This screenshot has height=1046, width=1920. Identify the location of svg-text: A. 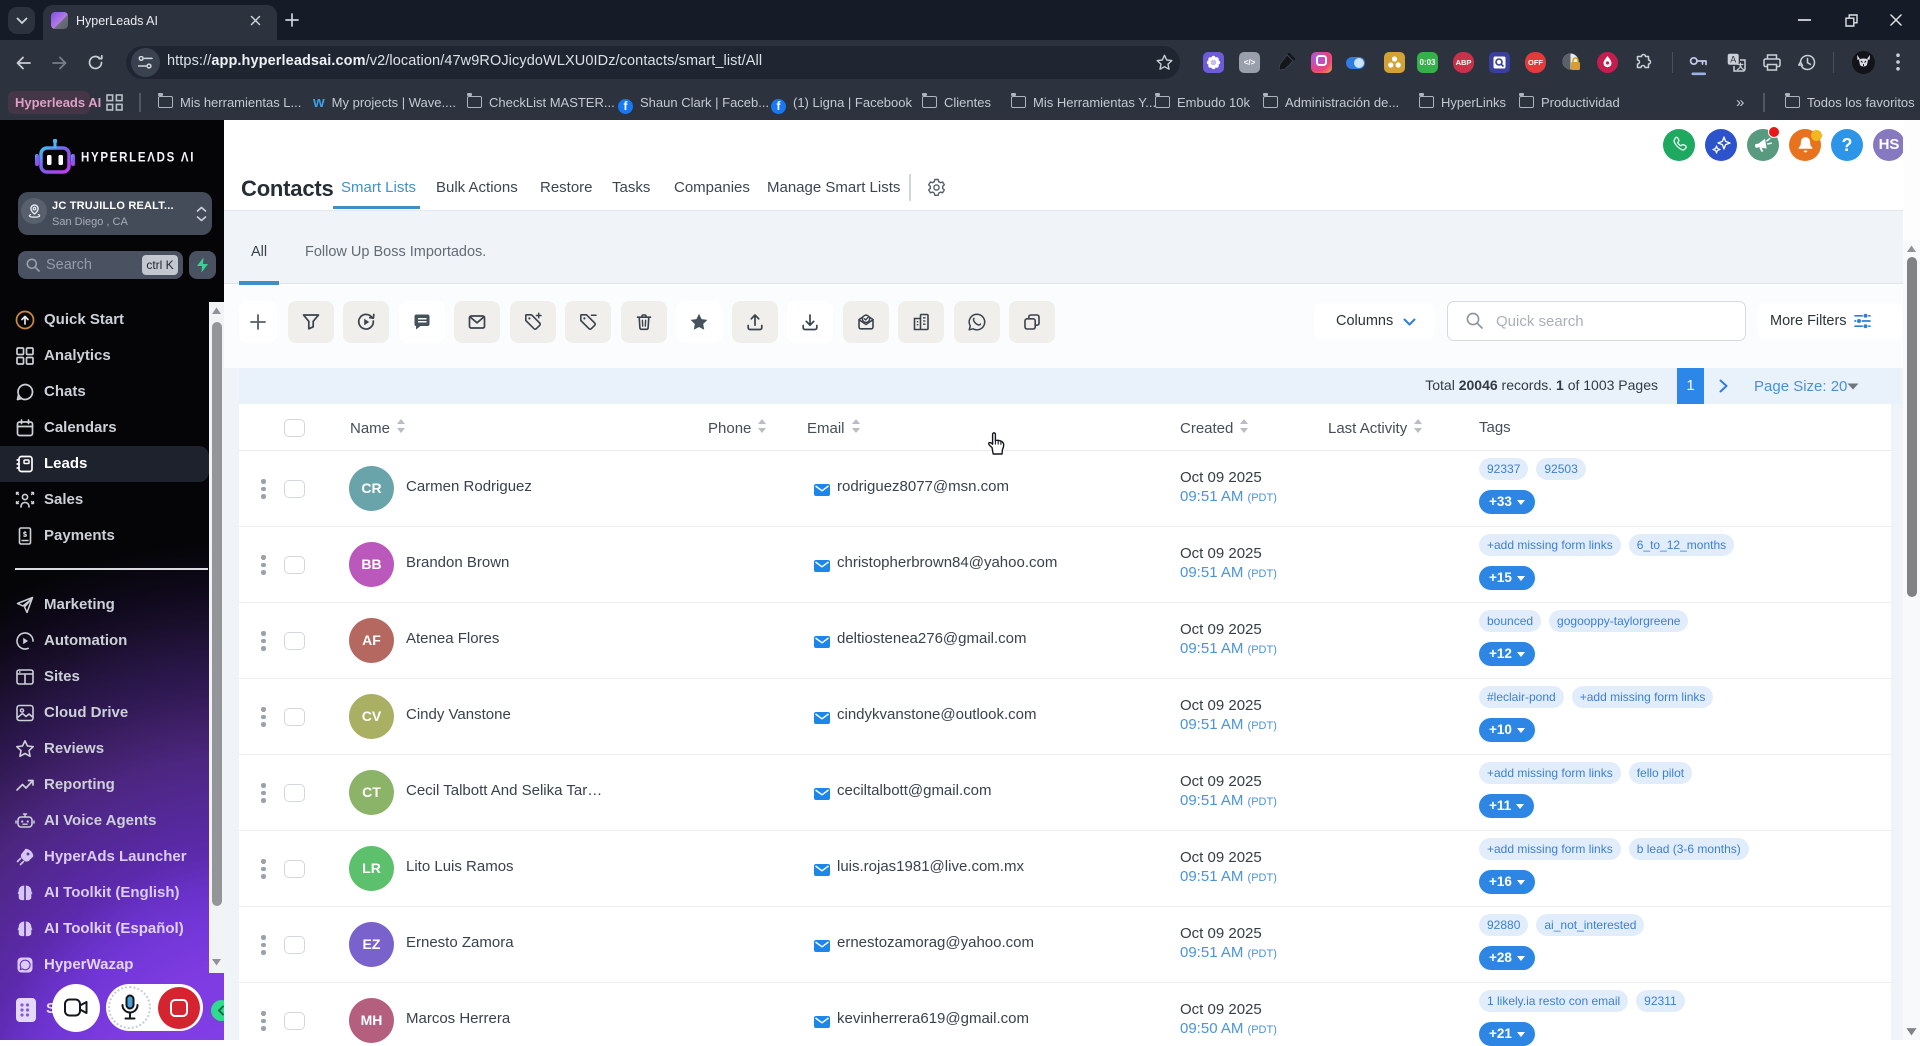
(1733, 60).